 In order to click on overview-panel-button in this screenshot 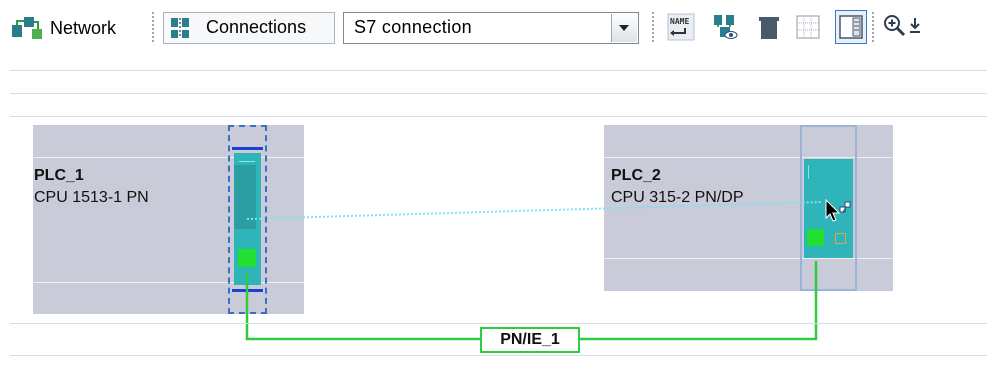, I will do `click(851, 27)`.